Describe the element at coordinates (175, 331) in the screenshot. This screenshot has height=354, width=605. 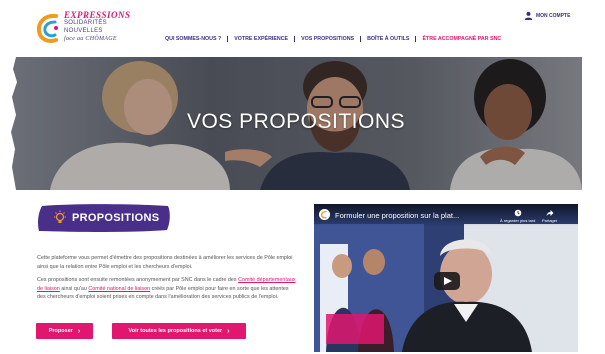
I see `view-all-button-label: Voir toutes les propositions et voter` at that location.